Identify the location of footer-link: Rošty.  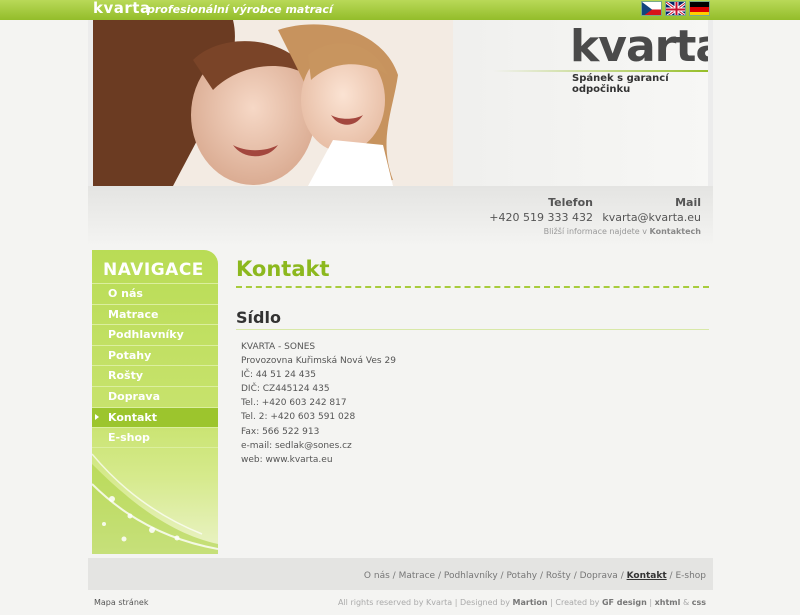
(558, 576).